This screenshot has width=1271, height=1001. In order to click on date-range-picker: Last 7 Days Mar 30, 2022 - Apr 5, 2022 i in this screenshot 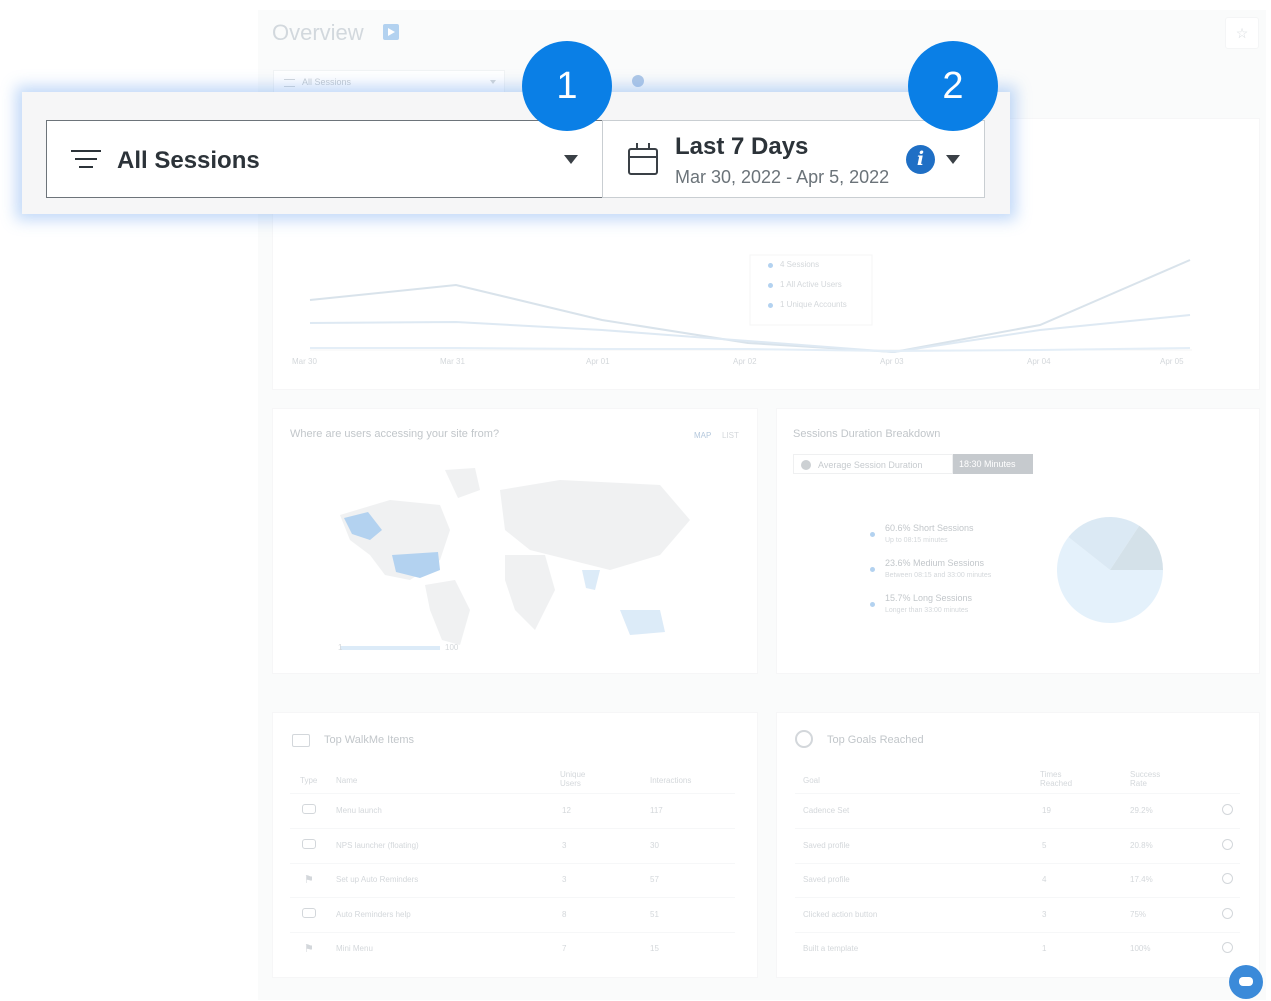, I will do `click(793, 159)`.